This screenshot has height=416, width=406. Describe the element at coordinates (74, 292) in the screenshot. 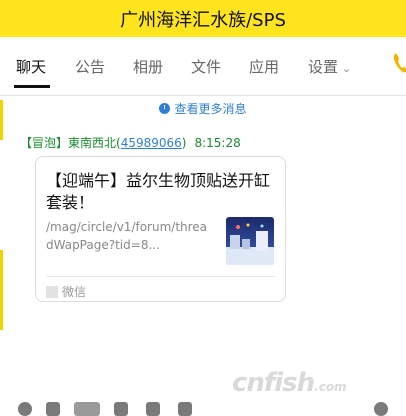

I see `card-source: 微信` at that location.